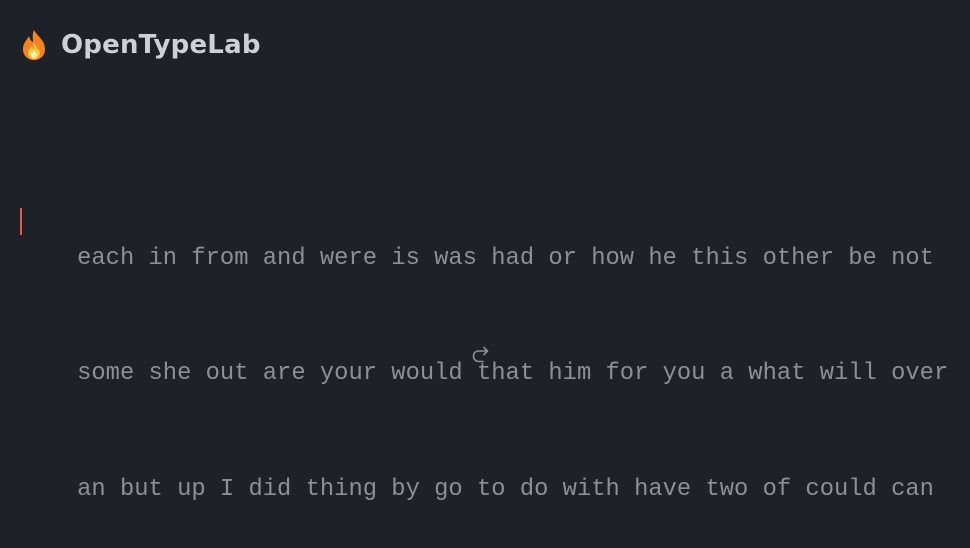  What do you see at coordinates (34, 45) in the screenshot?
I see `flame-icon` at bounding box center [34, 45].